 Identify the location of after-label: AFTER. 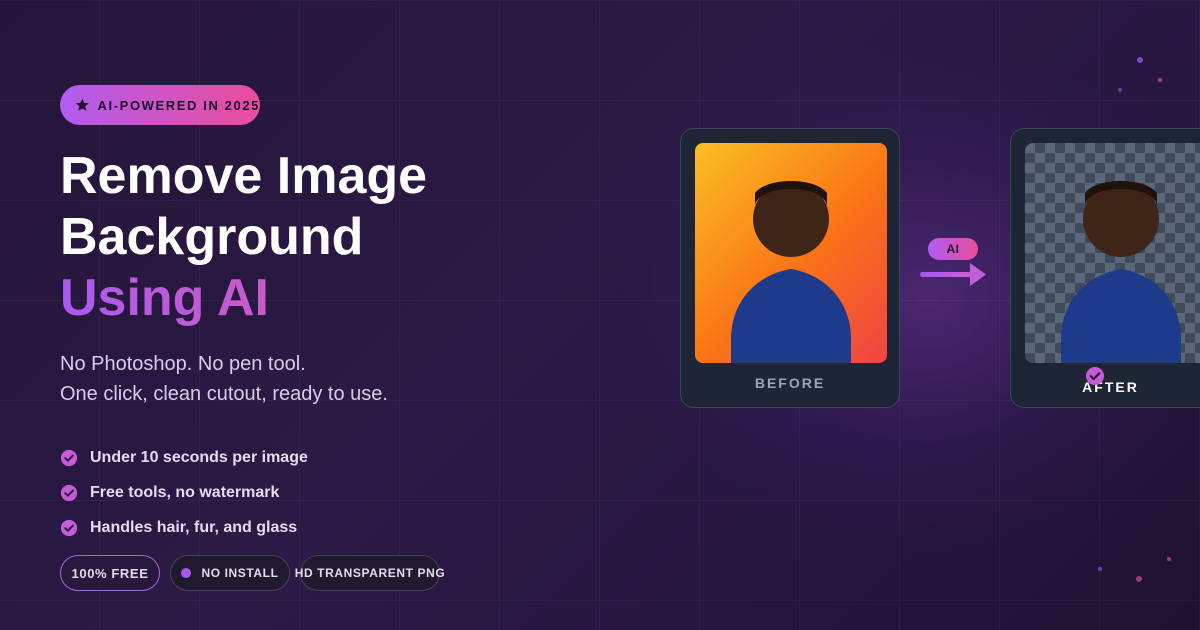
(1110, 387).